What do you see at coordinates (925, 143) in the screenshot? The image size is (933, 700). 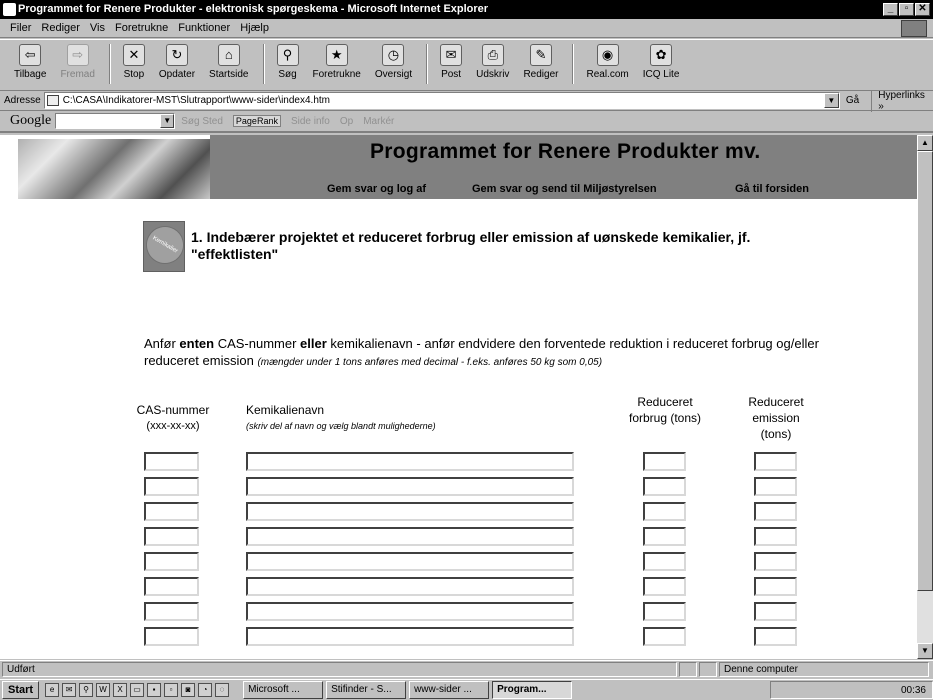 I see `scroll-up-icon: ▲` at bounding box center [925, 143].